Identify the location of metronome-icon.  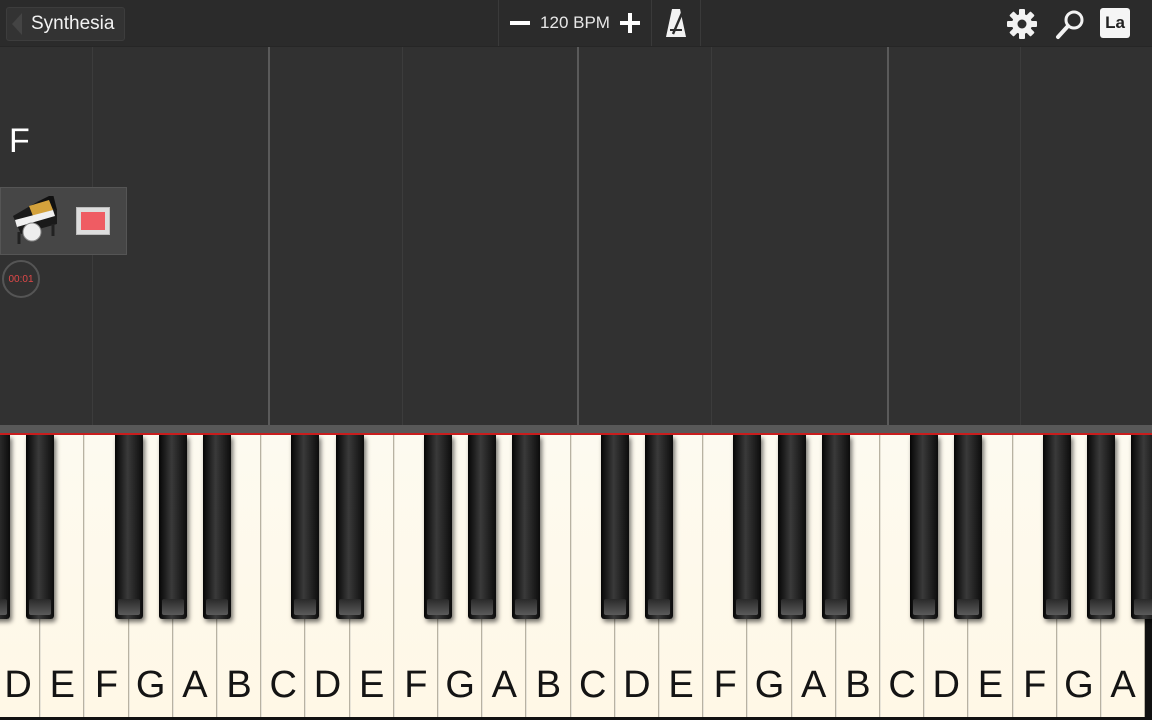
(676, 23).